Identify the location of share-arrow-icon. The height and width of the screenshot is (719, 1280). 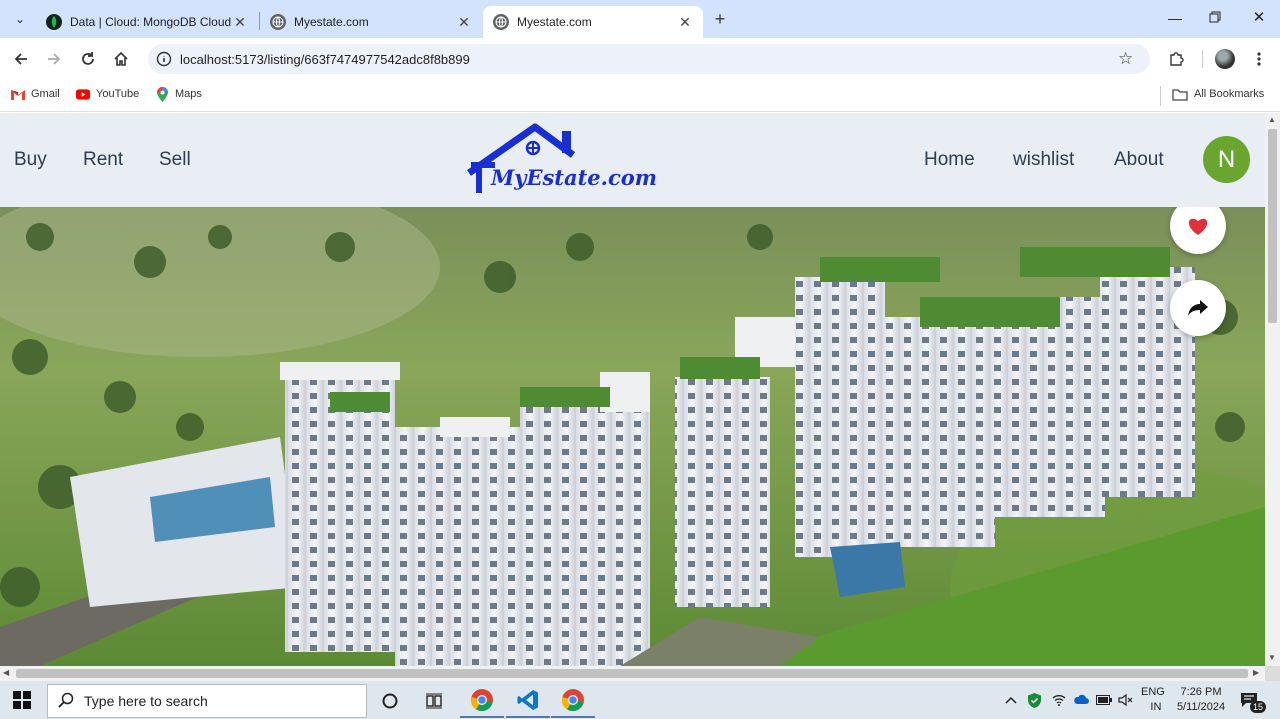
(1198, 308).